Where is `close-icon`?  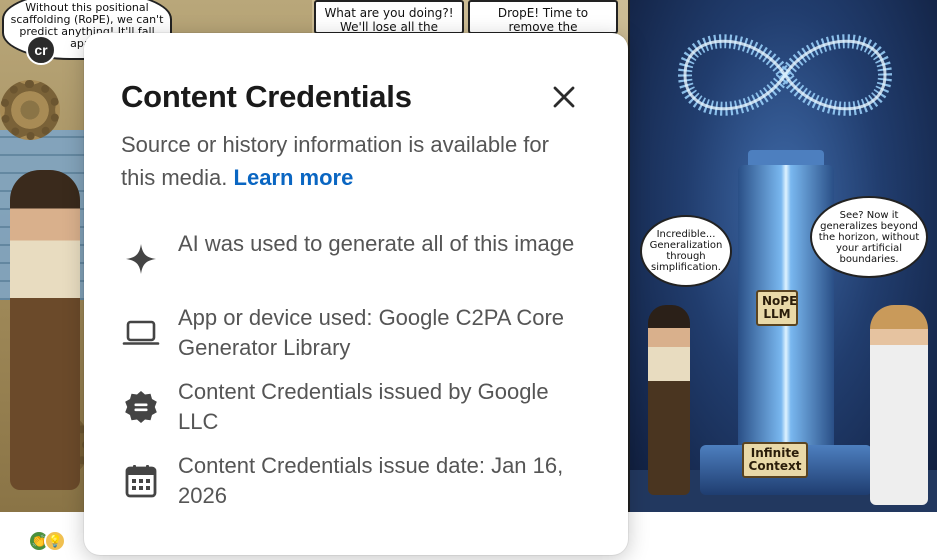
close-icon is located at coordinates (564, 97).